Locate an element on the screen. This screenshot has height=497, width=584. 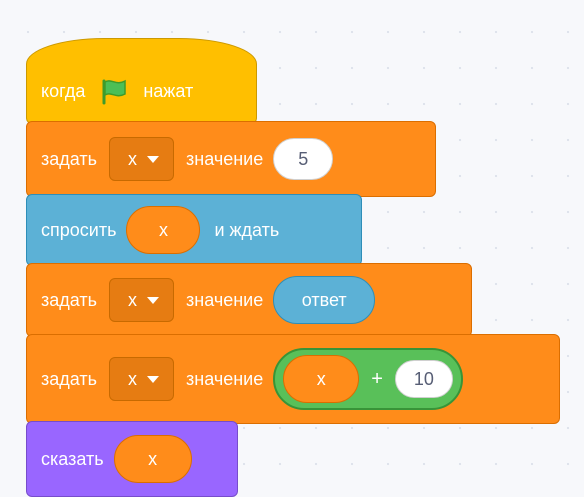
number-input: 10 is located at coordinates (423, 379).